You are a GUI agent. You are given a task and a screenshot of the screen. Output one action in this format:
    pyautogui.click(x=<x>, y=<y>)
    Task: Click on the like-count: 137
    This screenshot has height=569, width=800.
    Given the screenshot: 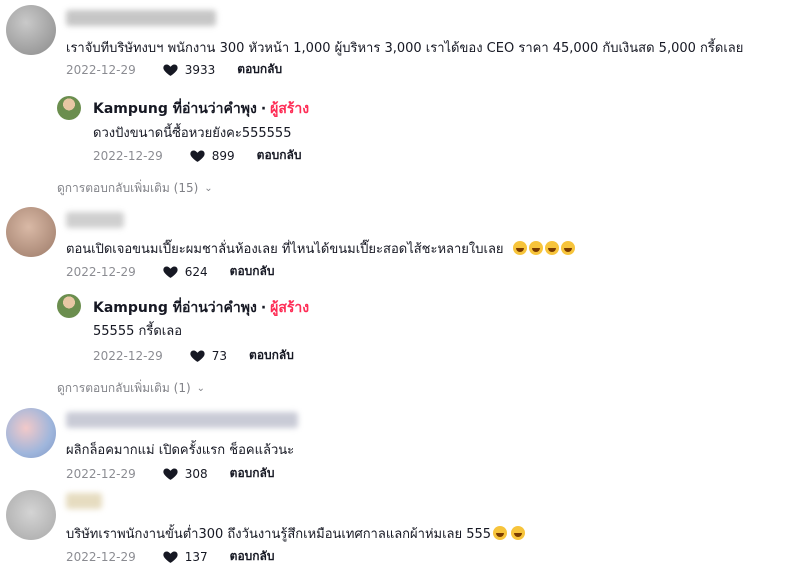 What is the action you would take?
    pyautogui.click(x=196, y=556)
    